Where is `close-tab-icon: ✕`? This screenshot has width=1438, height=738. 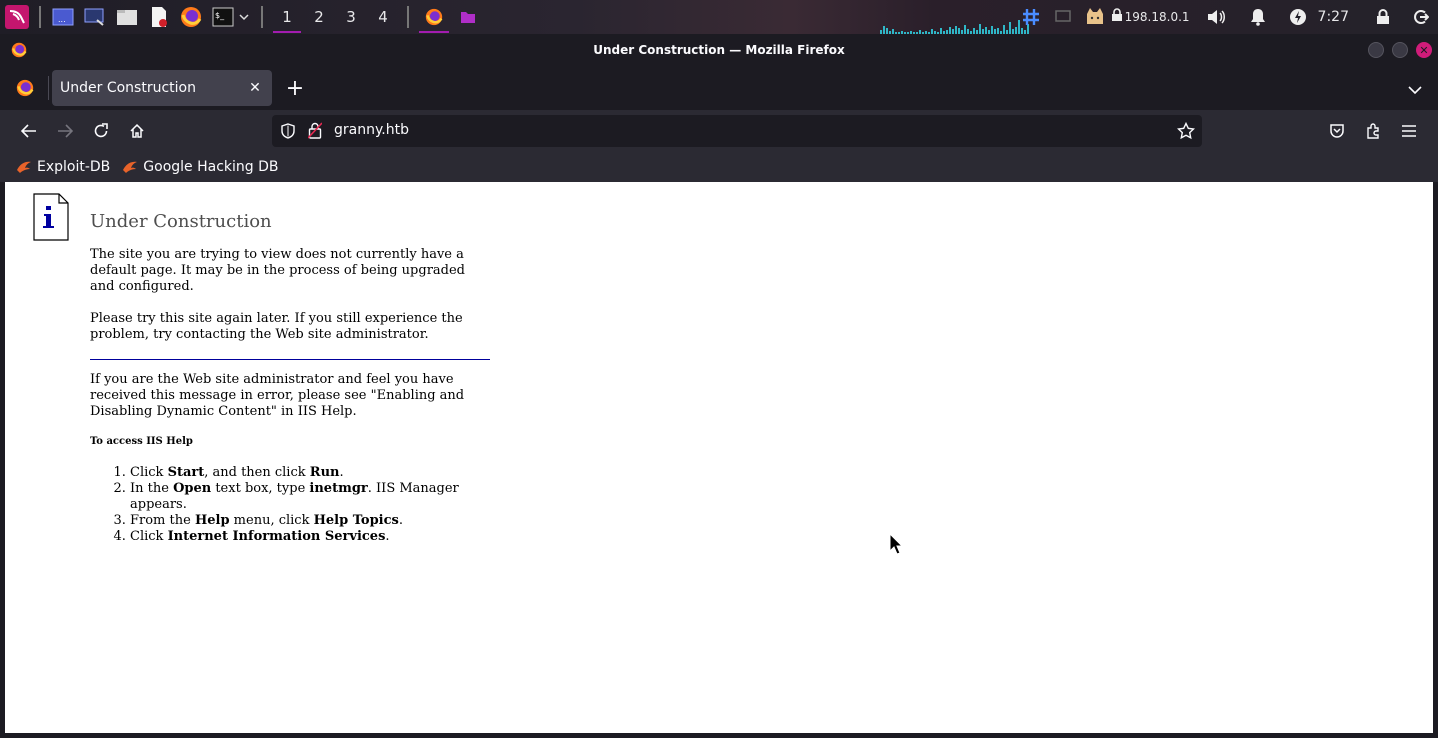
close-tab-icon: ✕ is located at coordinates (255, 88).